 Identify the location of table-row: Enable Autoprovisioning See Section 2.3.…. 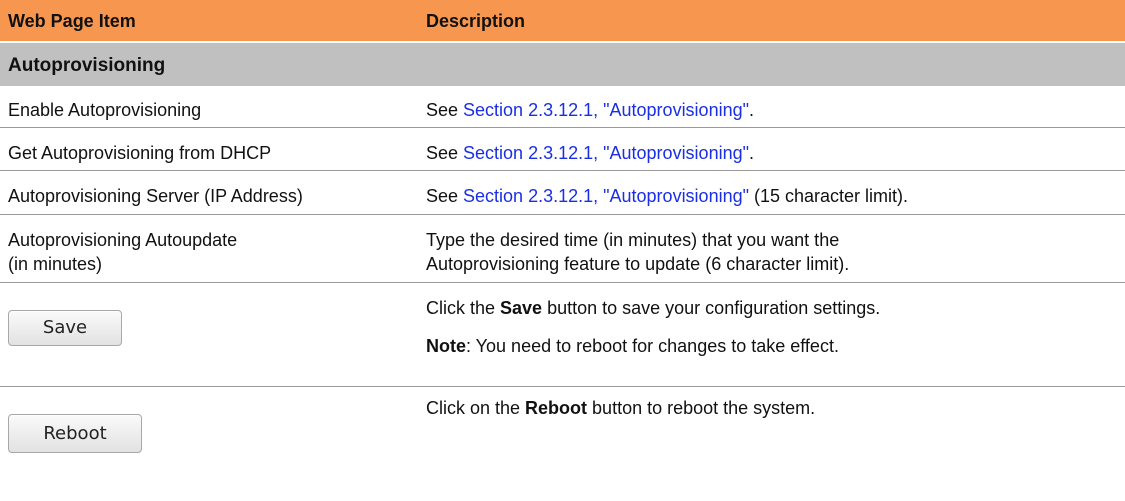
(562, 107).